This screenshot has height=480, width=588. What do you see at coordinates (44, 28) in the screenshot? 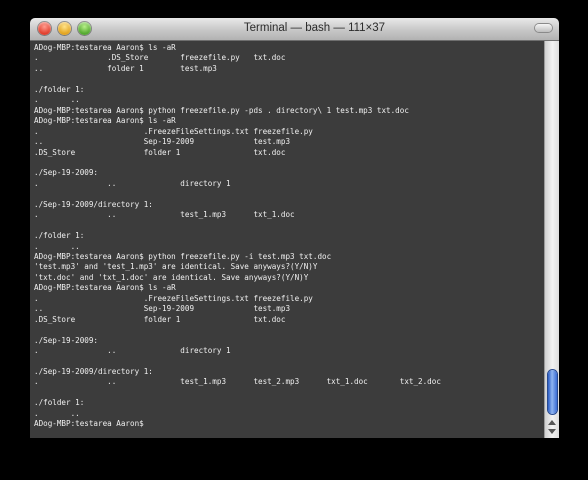
I see `close-button` at bounding box center [44, 28].